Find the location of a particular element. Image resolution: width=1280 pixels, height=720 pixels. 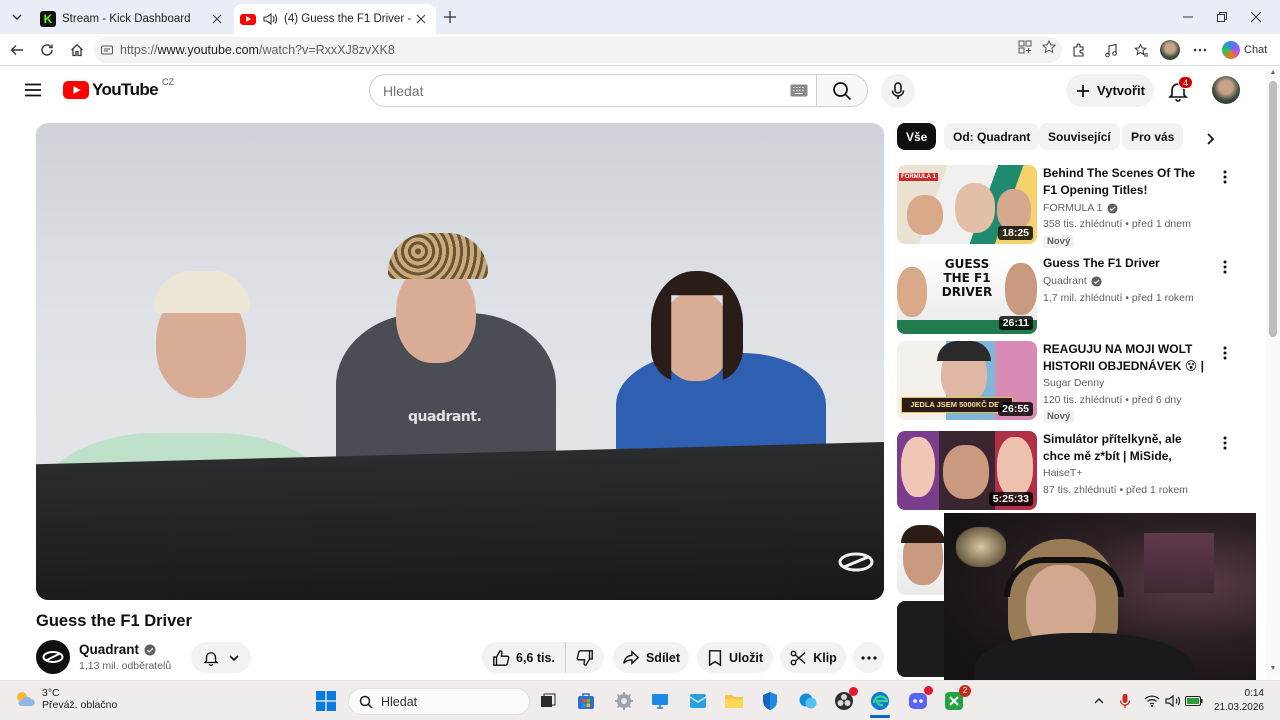

remote-desktop-app-icon is located at coordinates (660, 701).